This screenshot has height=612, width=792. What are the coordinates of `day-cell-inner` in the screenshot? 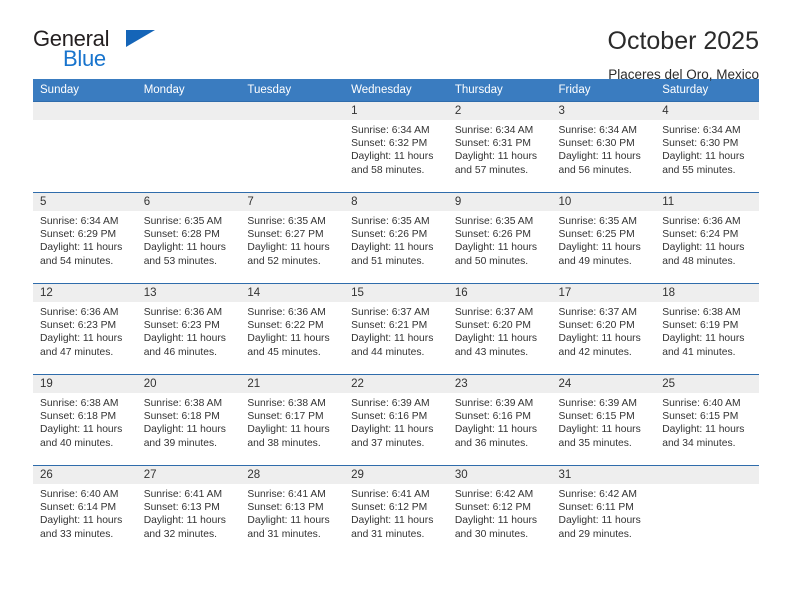 It's located at (292, 147).